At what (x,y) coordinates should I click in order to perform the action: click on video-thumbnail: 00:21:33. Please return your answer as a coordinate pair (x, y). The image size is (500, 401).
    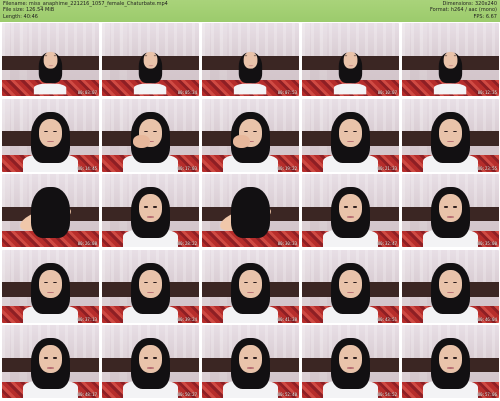
    Looking at the image, I should click on (350, 135).